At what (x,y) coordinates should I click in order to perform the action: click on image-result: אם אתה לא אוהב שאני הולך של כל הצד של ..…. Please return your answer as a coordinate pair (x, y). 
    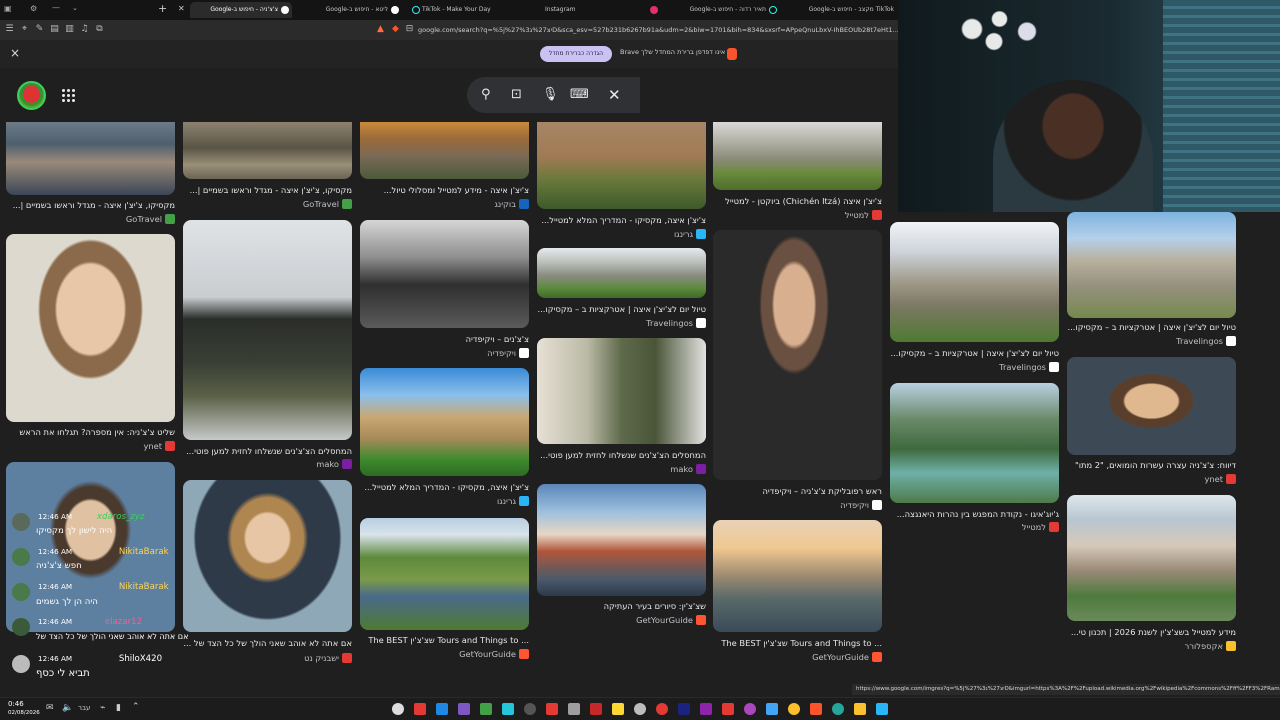
    Looking at the image, I should click on (267, 573).